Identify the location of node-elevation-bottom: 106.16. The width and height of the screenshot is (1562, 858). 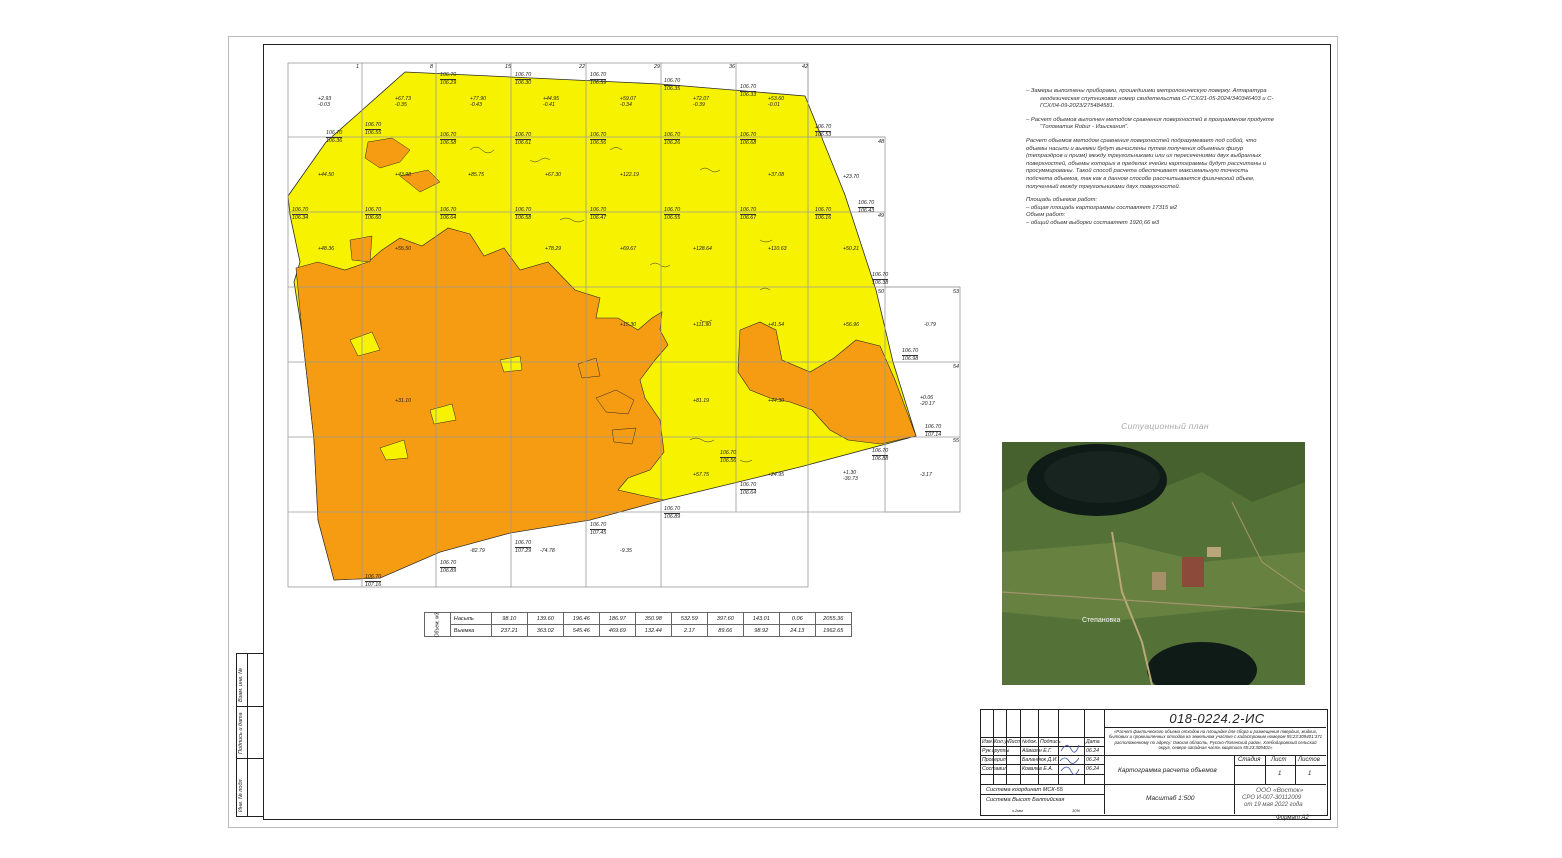
(823, 217).